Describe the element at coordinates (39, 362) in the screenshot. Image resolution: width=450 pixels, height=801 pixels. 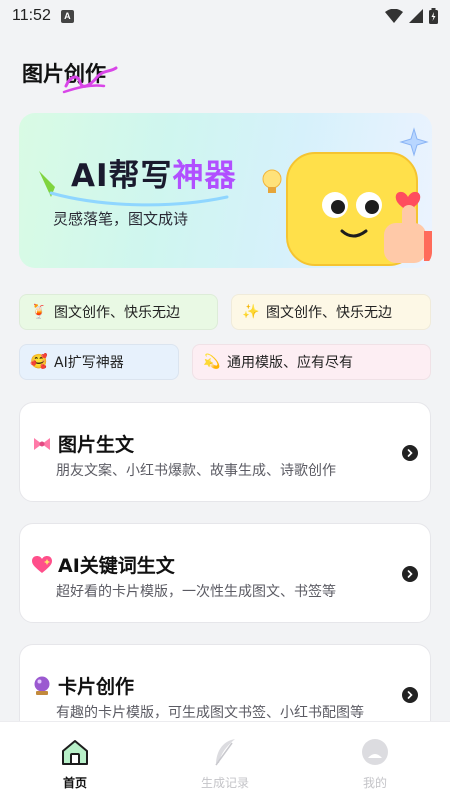
I see `smiling-hearts-icon: 🥰` at that location.